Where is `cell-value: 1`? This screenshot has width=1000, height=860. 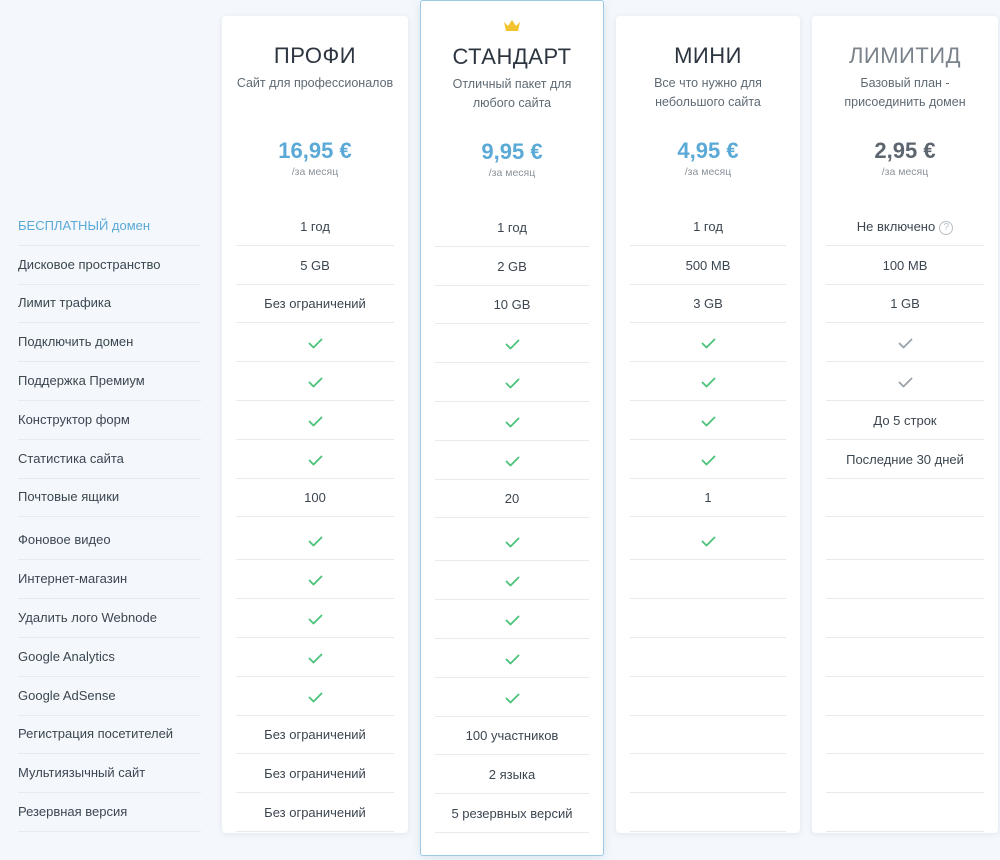
cell-value: 1 is located at coordinates (708, 497).